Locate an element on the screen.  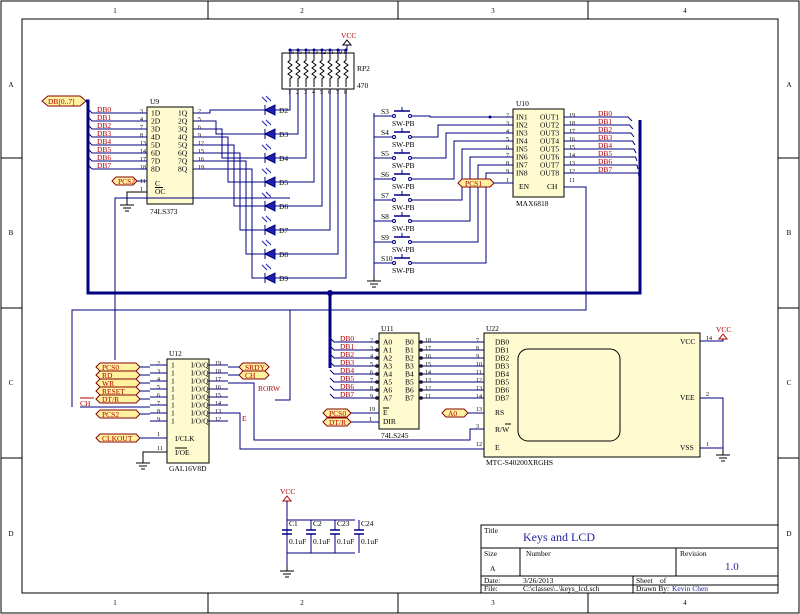
column-marker-bottom: 2 is located at coordinates (302, 603).